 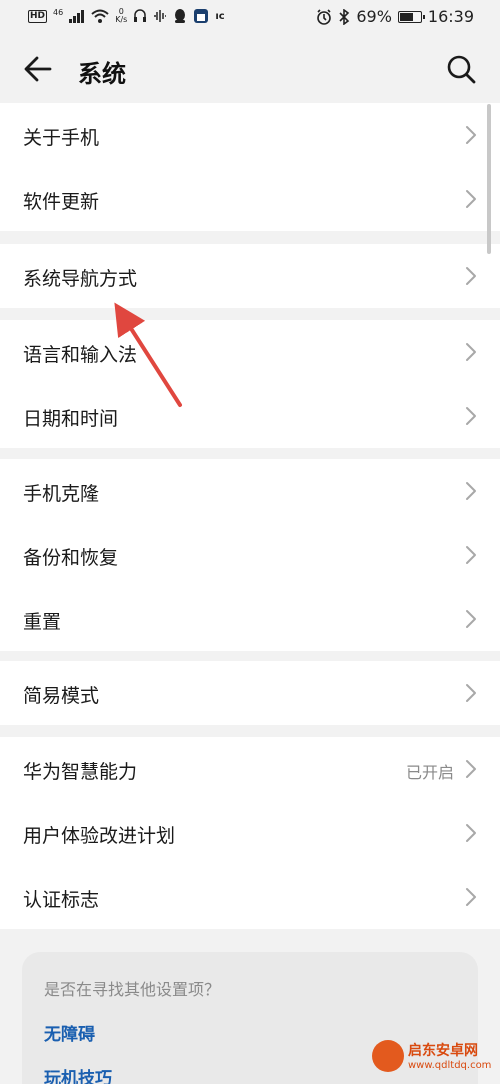 What do you see at coordinates (61, 696) in the screenshot?
I see `settings-item-label: 简易模式` at bounding box center [61, 696].